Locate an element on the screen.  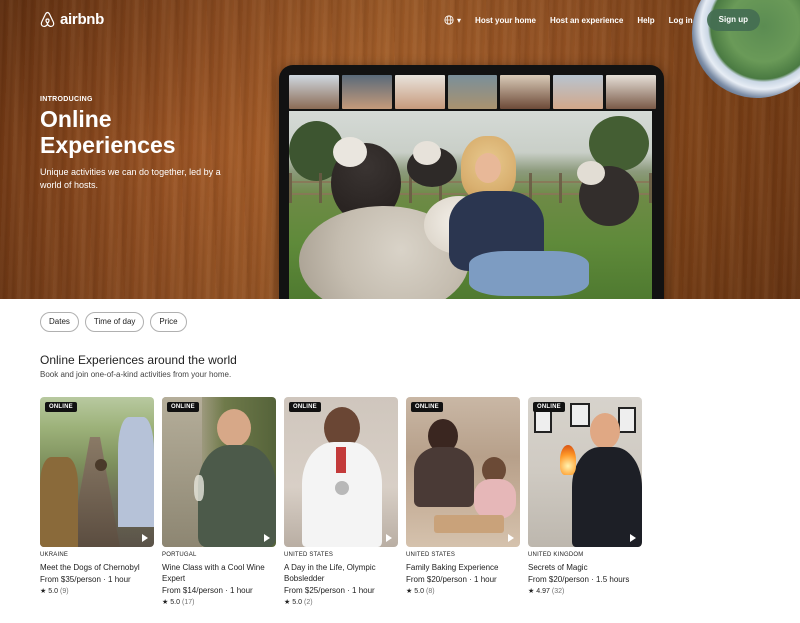
card-price: From $20/person · 1 hour is located at coordinates (451, 579).